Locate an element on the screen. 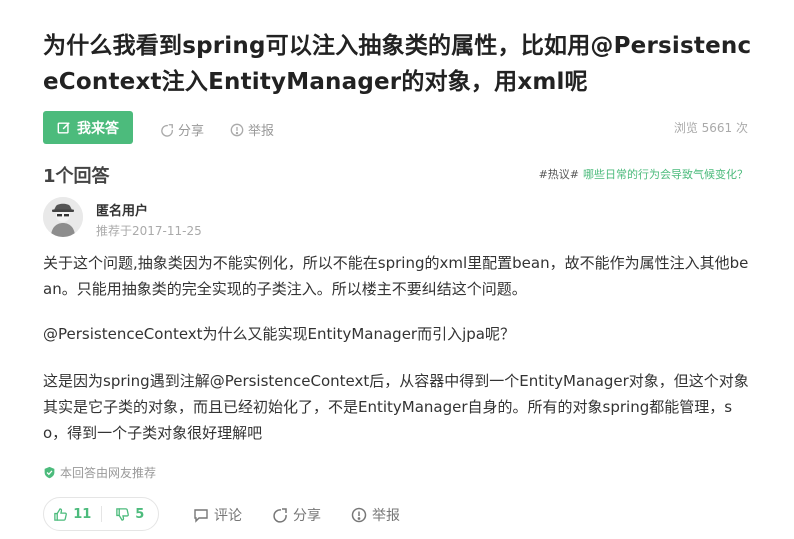  anonymous-user-icon is located at coordinates (63, 217).